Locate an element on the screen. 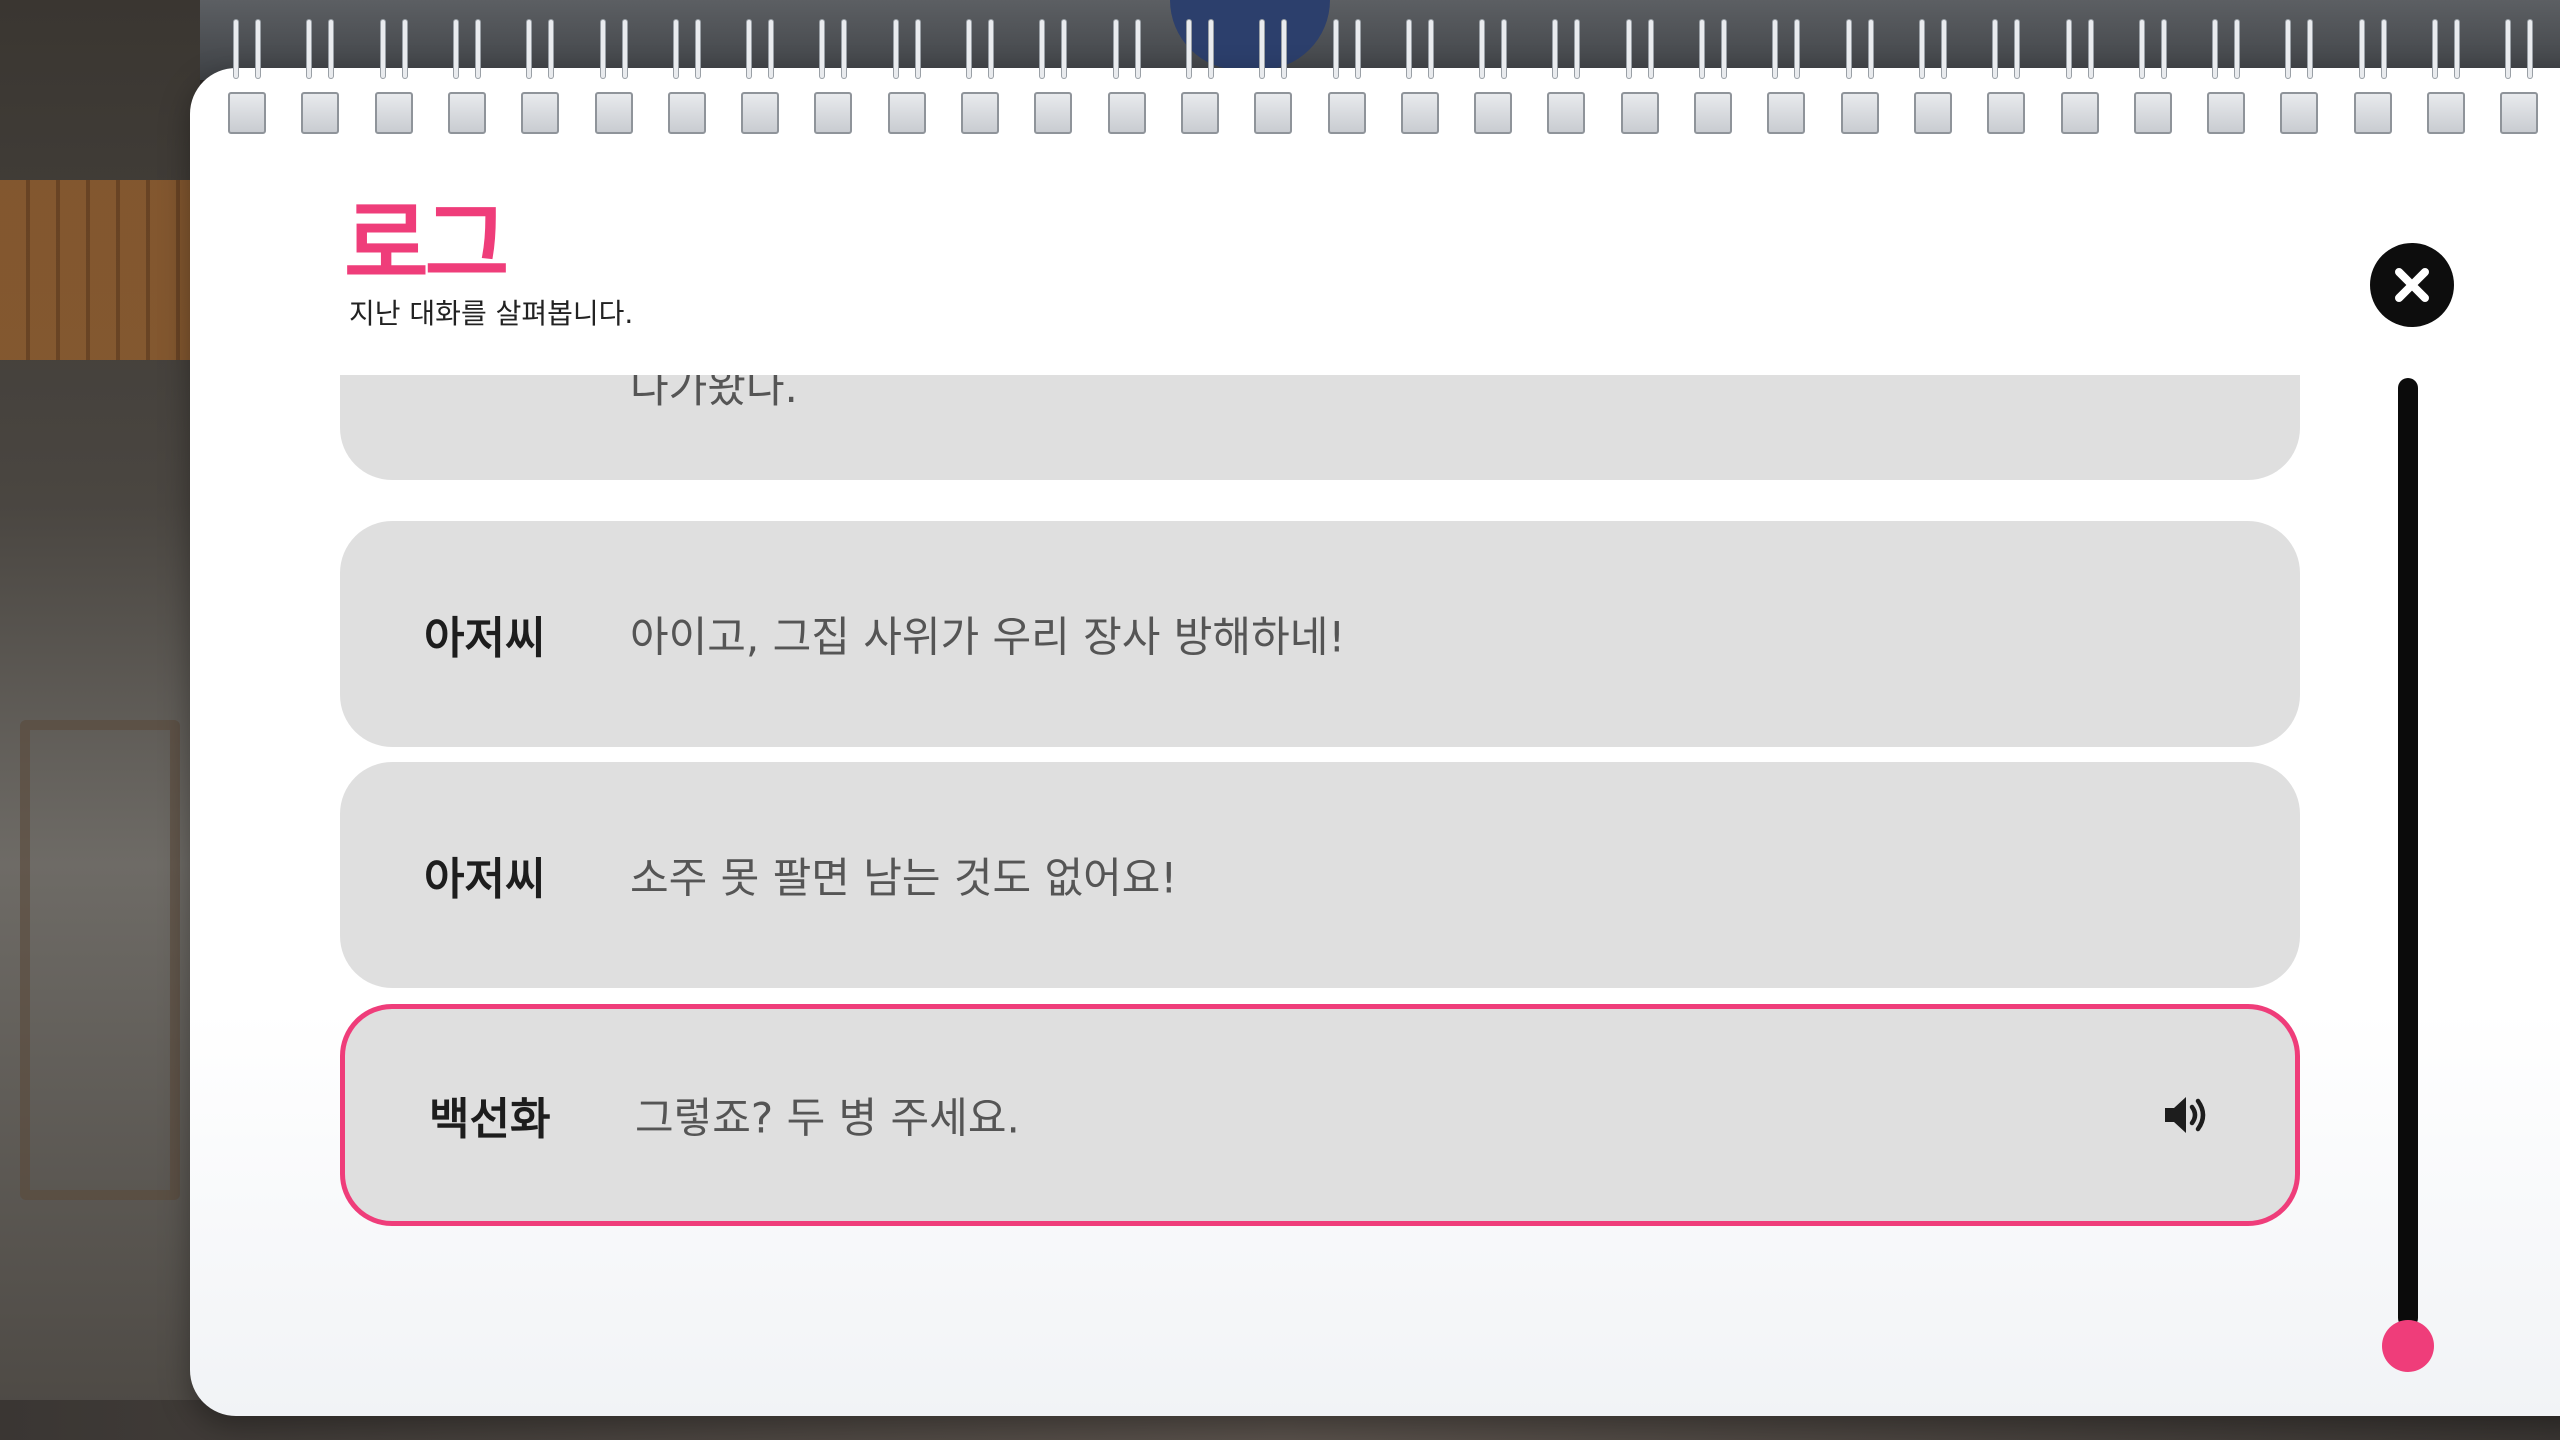 This screenshot has height=1440, width=2560. spiral-binding is located at coordinates (1393, 80).